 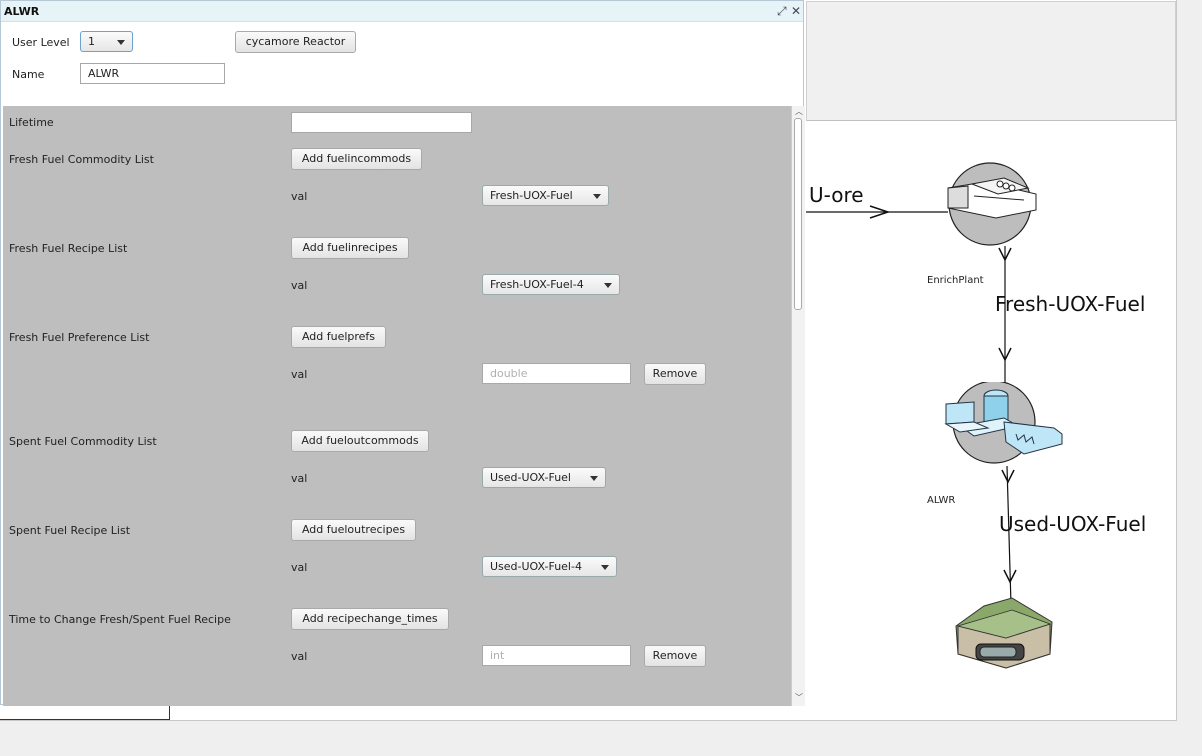 I want to click on fuelincommods-select: Fresh-UOX-Fuel, so click(x=545, y=195).